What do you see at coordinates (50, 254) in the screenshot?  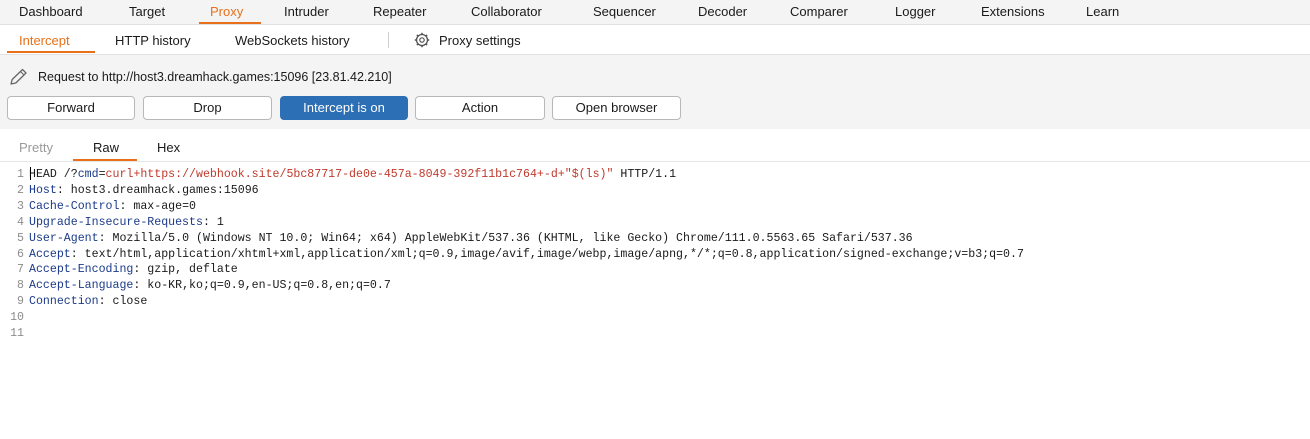 I see `header-name: Accept` at bounding box center [50, 254].